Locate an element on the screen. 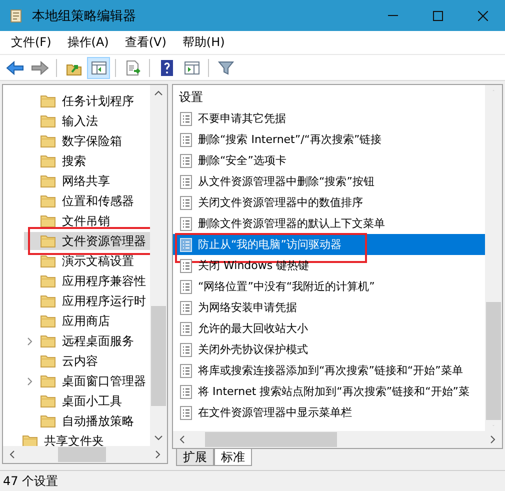 Image resolution: width=505 pixels, height=491 pixels. tree-item: 搜索 is located at coordinates (57, 161).